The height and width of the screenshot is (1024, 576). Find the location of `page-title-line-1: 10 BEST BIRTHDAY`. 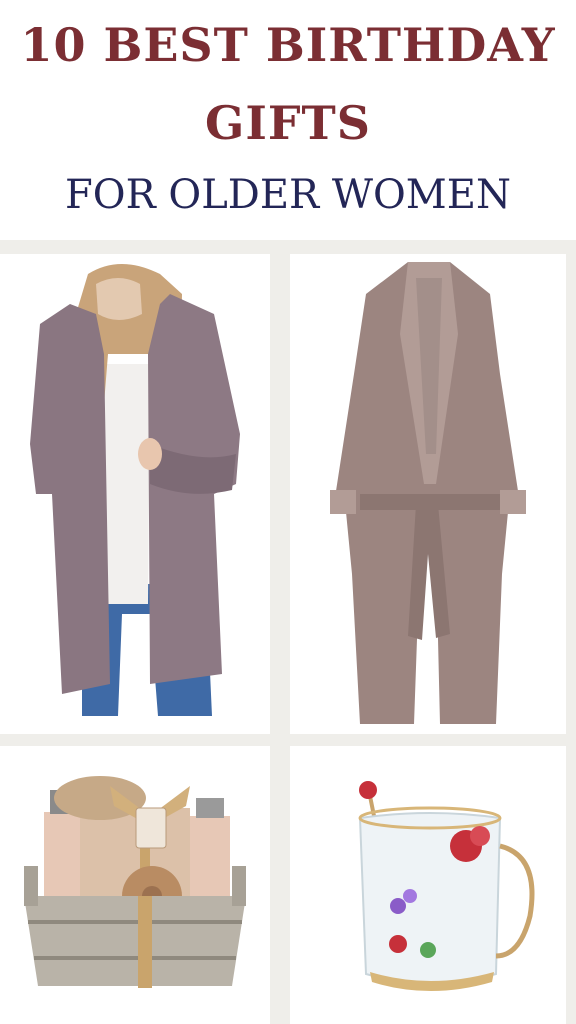

page-title-line-1: 10 BEST BIRTHDAY is located at coordinates (288, 45).